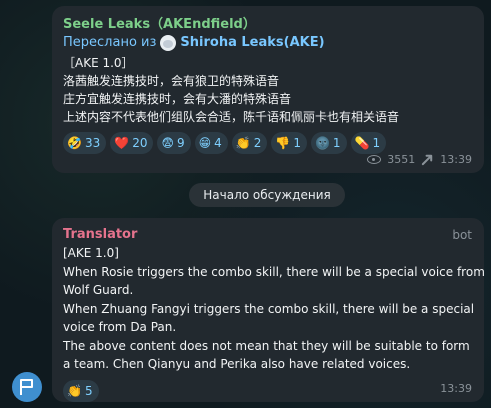 The image size is (491, 408). What do you see at coordinates (401, 159) in the screenshot?
I see `view-count: 3551` at bounding box center [401, 159].